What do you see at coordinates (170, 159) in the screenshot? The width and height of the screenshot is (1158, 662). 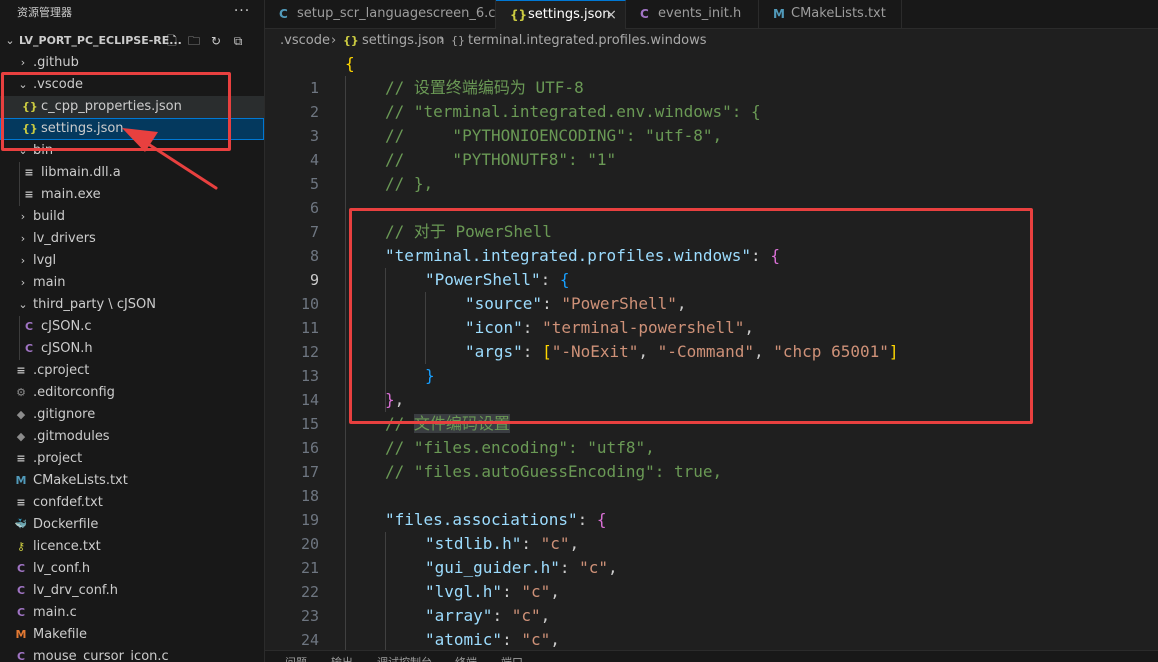 I see `annotation-arrow` at bounding box center [170, 159].